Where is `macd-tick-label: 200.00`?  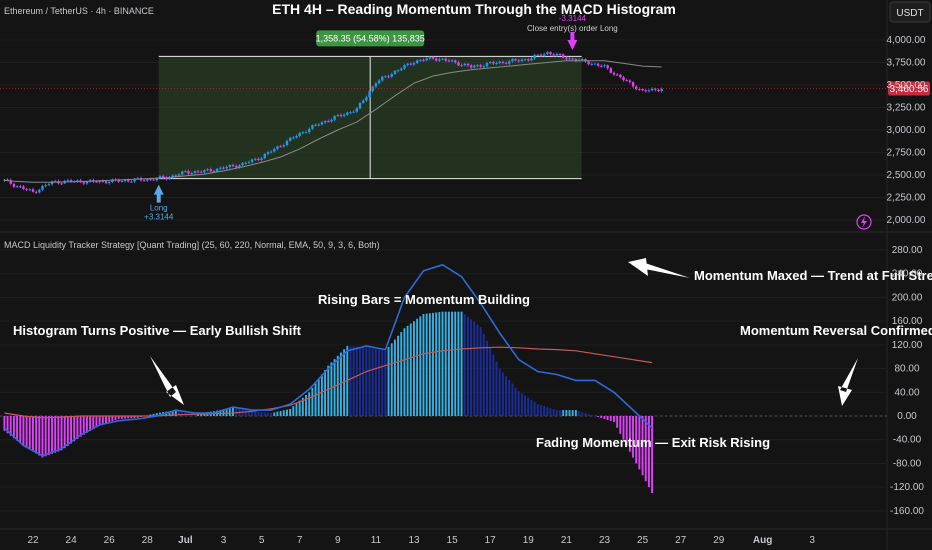 macd-tick-label: 200.00 is located at coordinates (907, 297).